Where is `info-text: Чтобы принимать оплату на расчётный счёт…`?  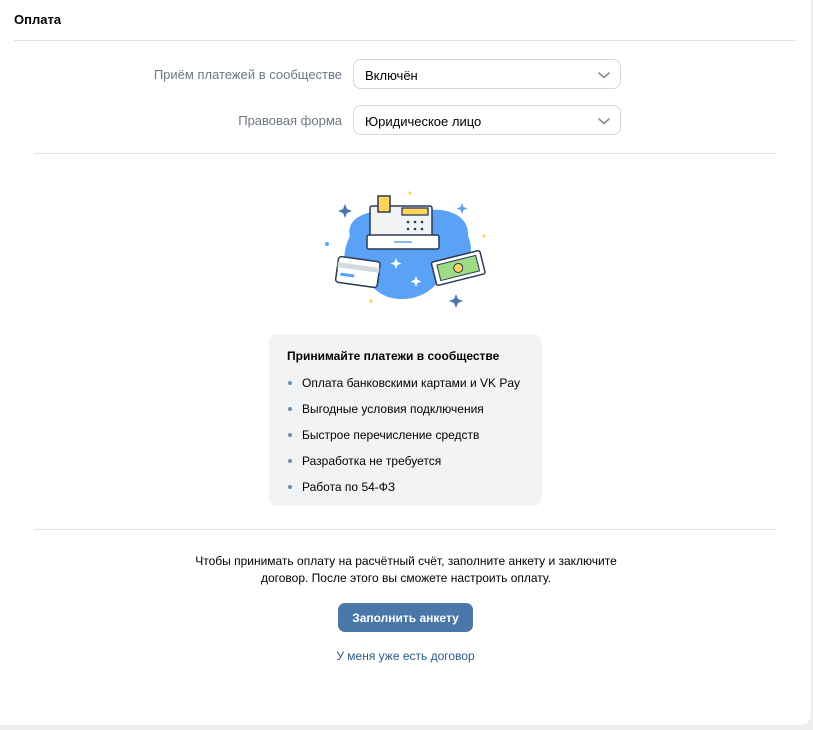
info-text: Чтобы принимать оплату на расчётный счёт… is located at coordinates (406, 570).